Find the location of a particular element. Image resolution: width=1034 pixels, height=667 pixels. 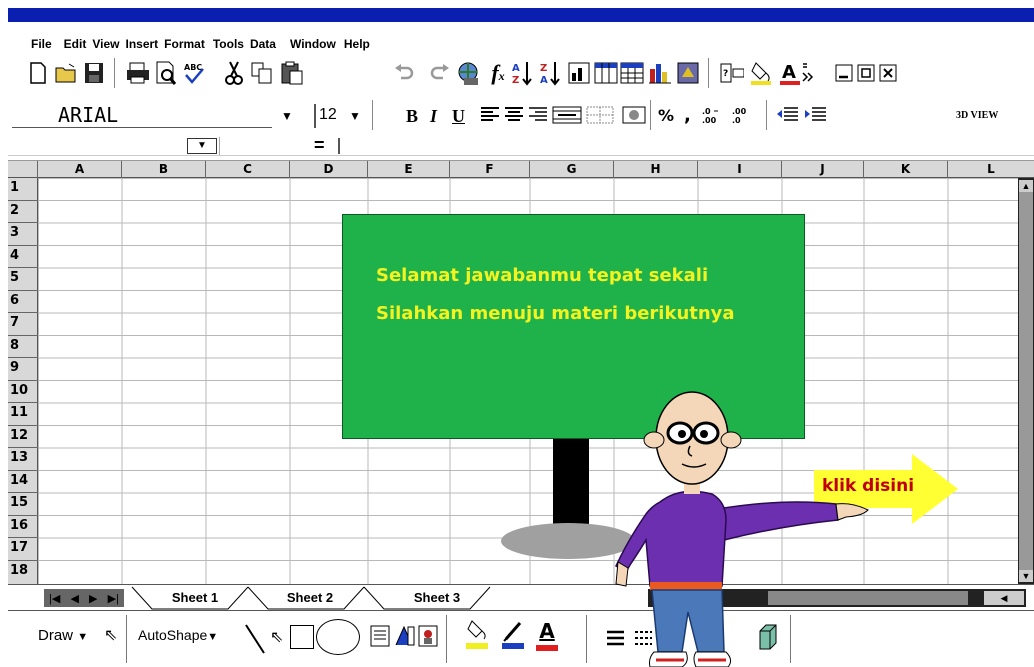

close-window-icon is located at coordinates (888, 73).